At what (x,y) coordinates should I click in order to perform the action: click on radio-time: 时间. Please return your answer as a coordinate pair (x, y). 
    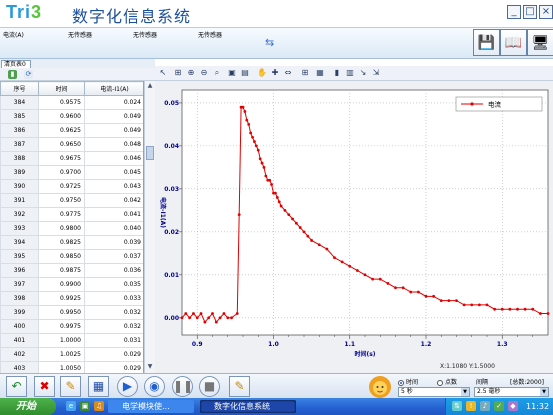
    Looking at the image, I should click on (408, 381).